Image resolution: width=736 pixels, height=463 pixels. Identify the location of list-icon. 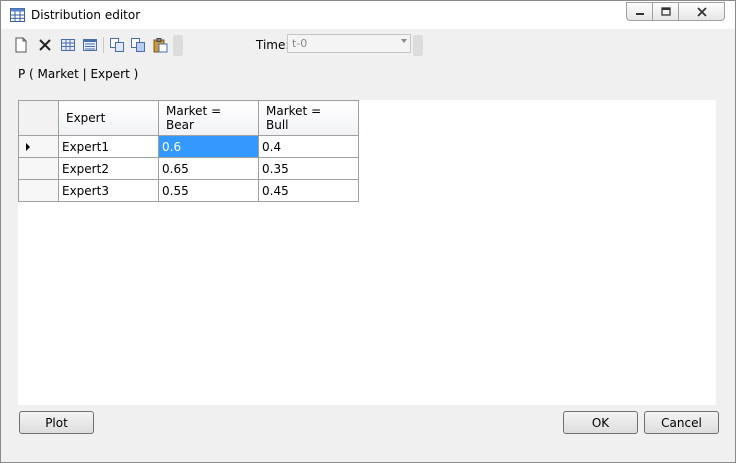
(90, 45).